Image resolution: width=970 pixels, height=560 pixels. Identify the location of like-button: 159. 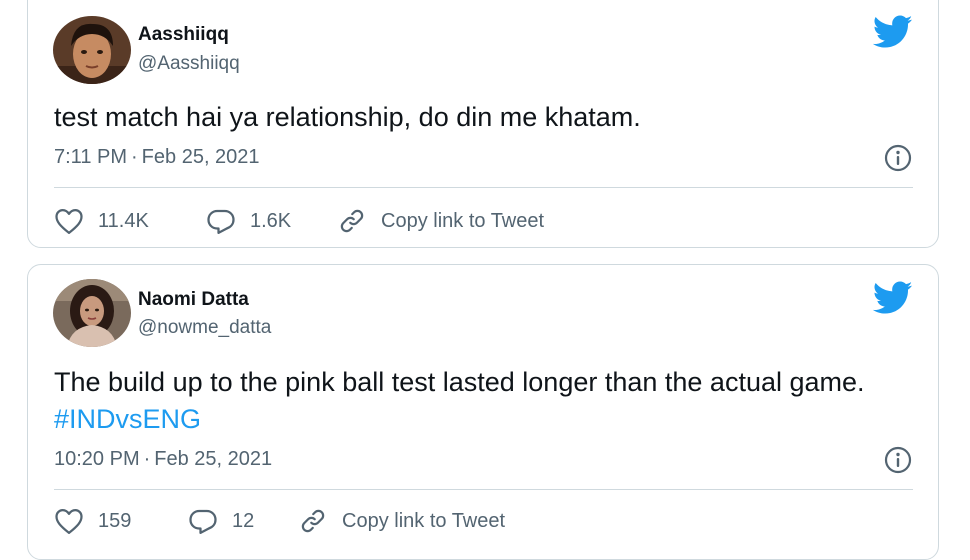
(92, 521).